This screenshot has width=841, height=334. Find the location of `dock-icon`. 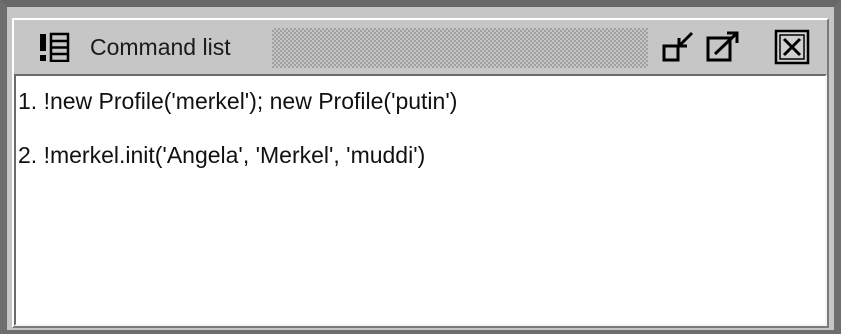

dock-icon is located at coordinates (679, 47).